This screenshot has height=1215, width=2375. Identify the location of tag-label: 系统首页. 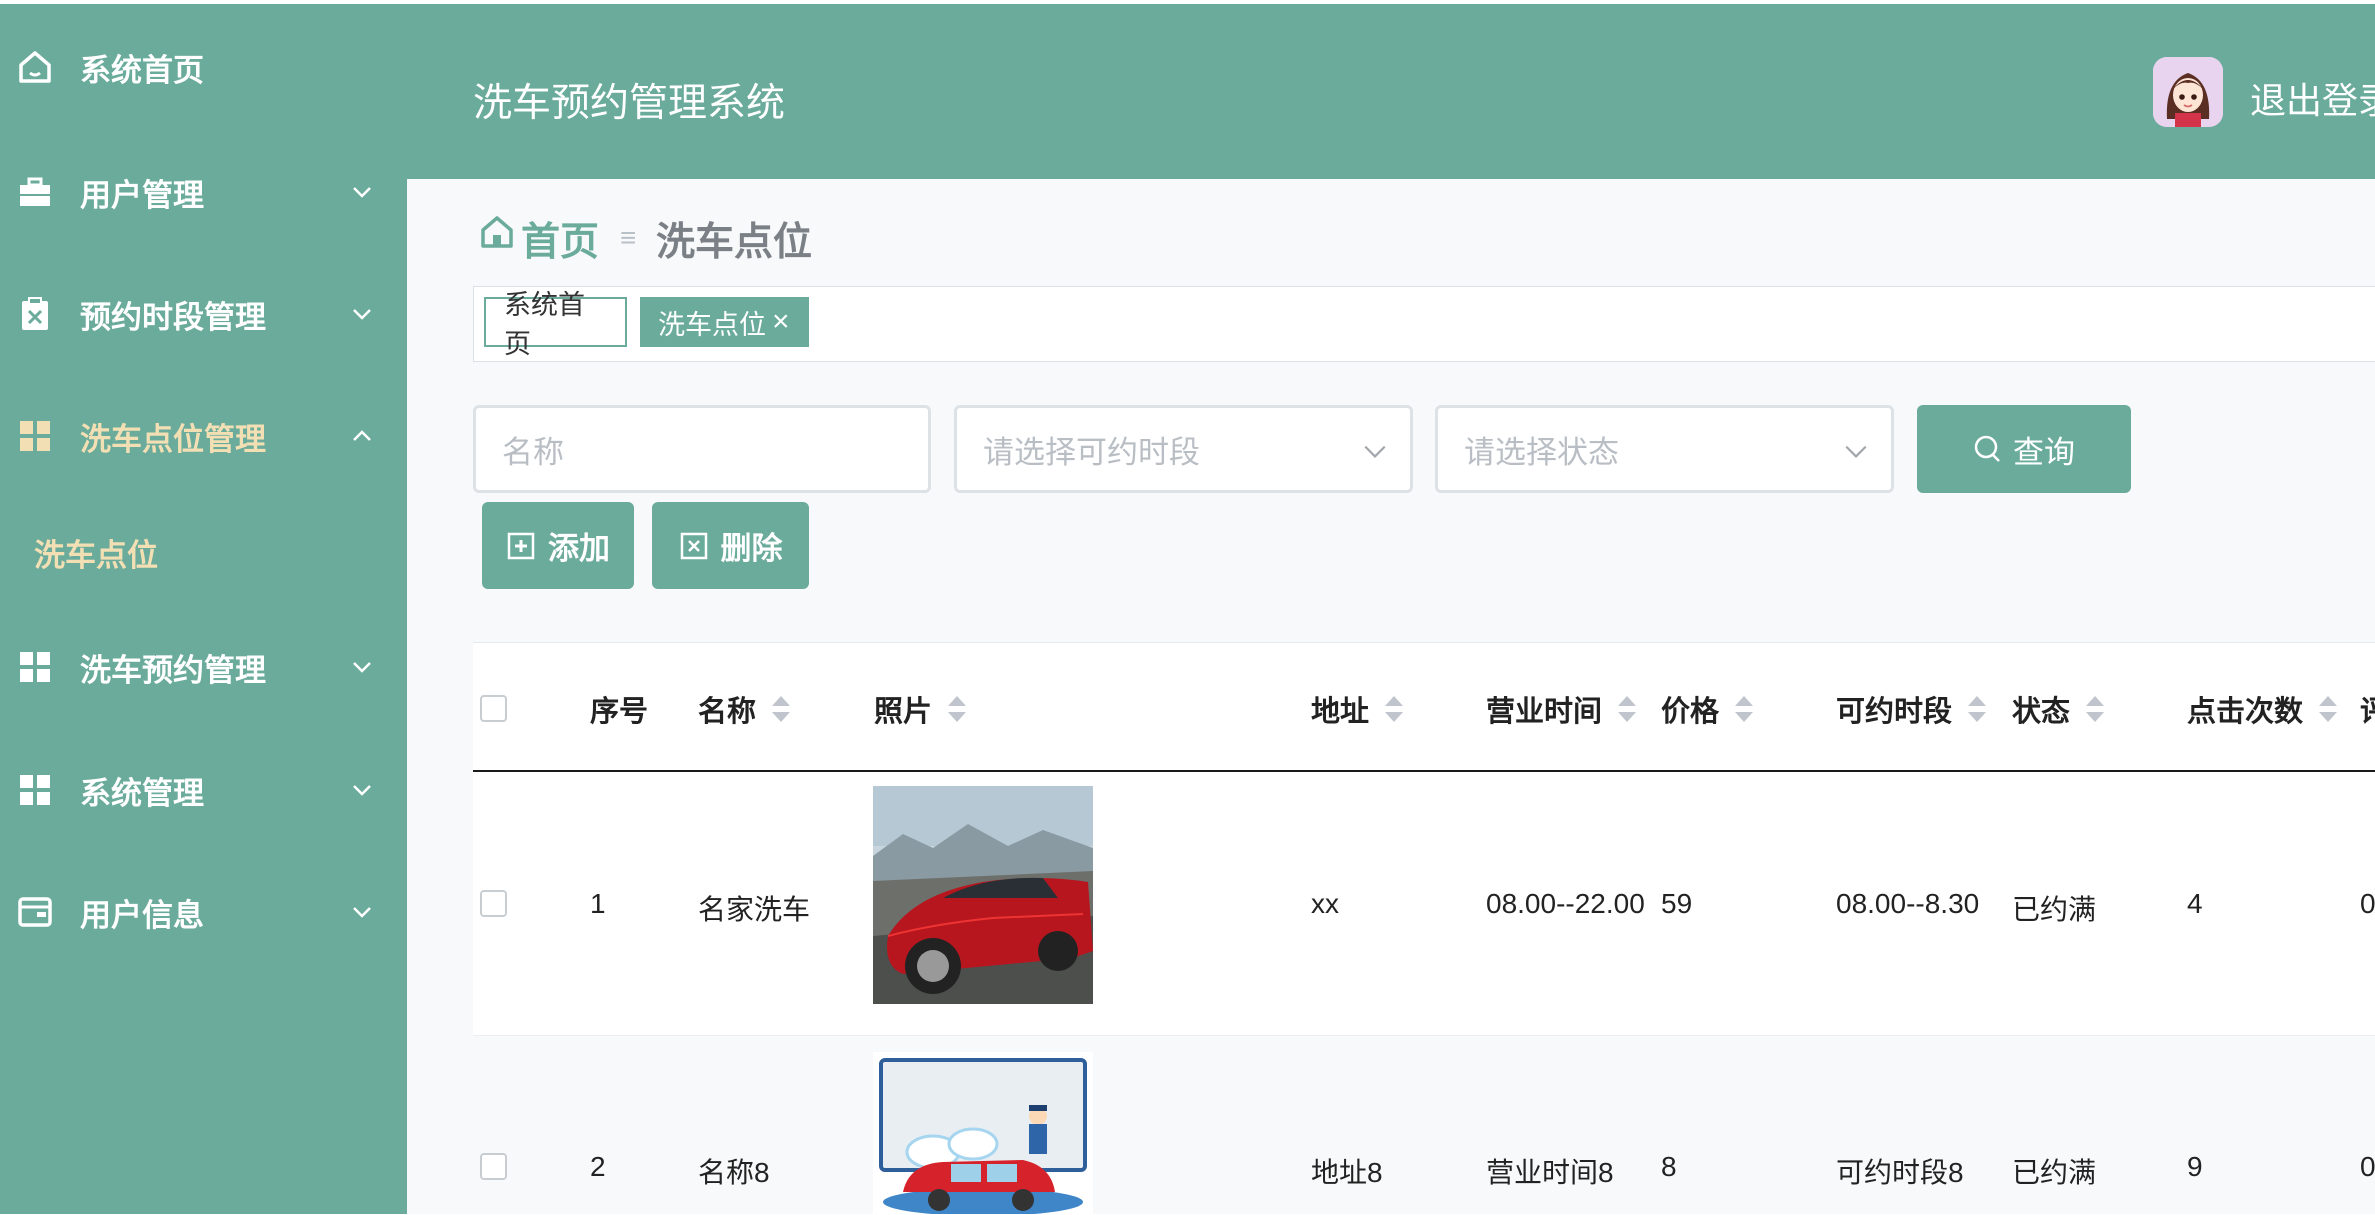
(544, 324).